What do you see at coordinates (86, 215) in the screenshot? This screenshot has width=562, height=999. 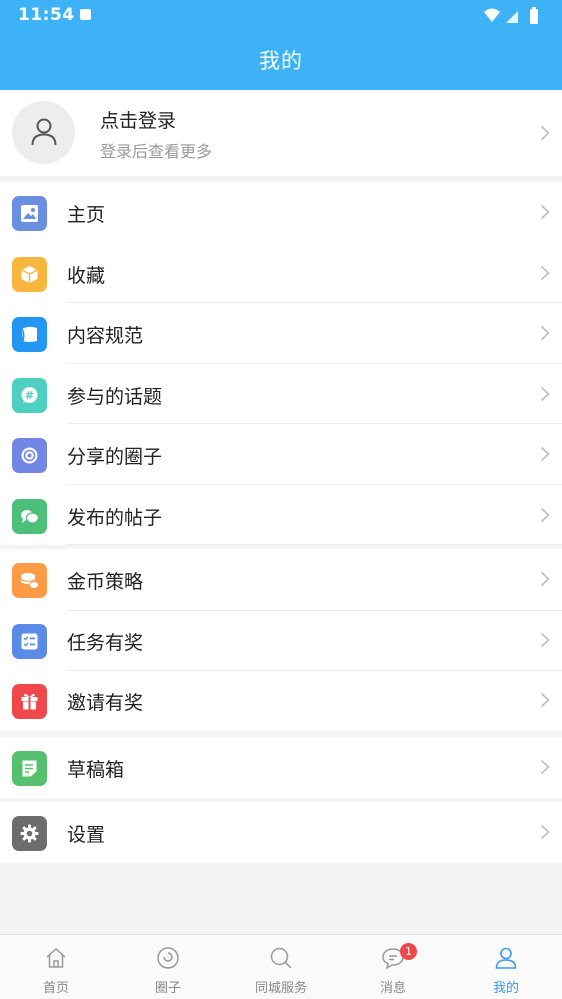 I see `menu-item-label: 主页` at bounding box center [86, 215].